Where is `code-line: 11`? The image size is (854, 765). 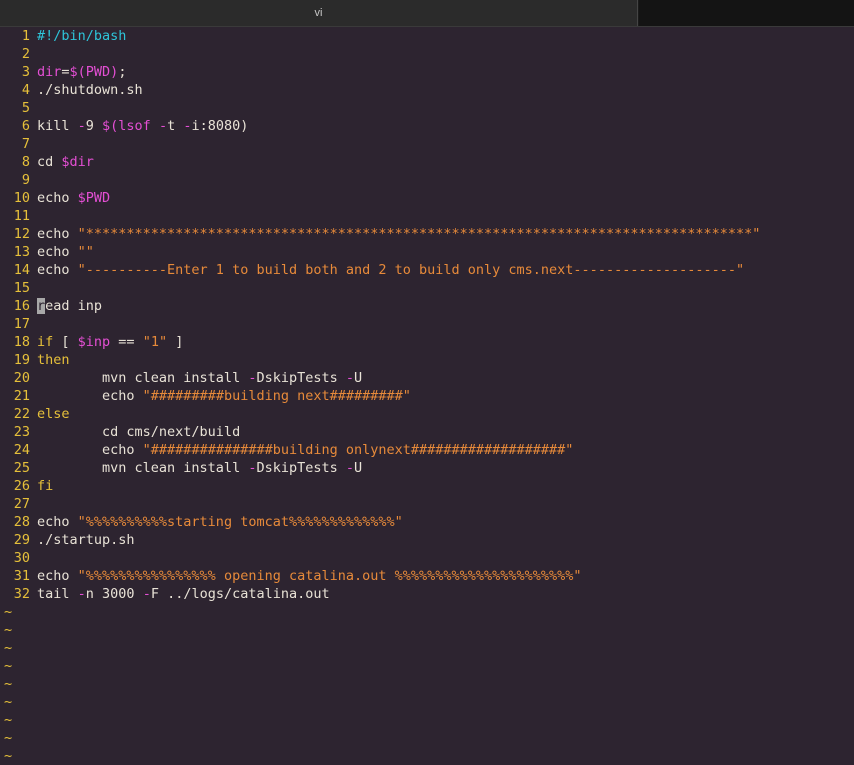 code-line: 11 is located at coordinates (427, 216).